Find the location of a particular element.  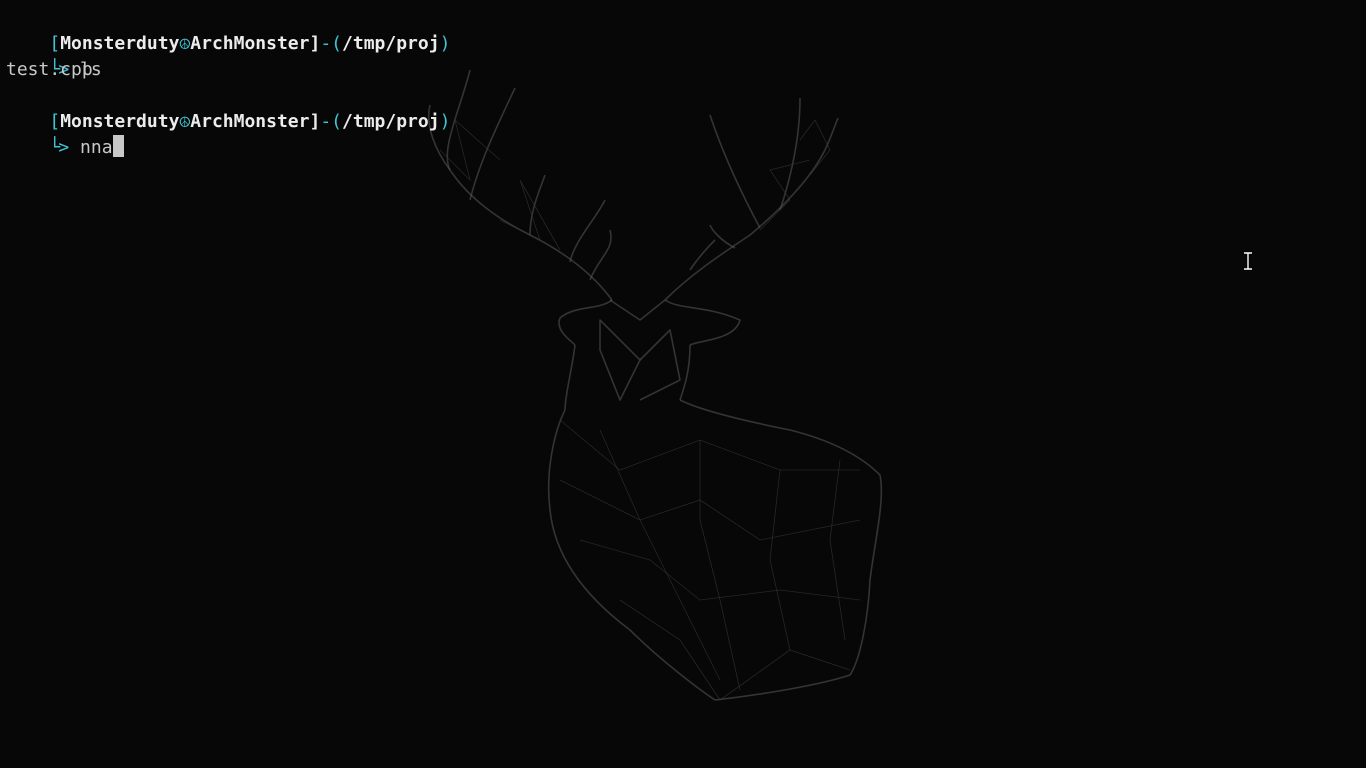

command-output-line: test.cpp is located at coordinates (49, 69).